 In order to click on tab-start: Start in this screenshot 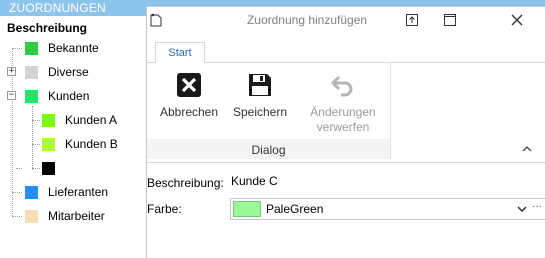, I will do `click(180, 53)`.